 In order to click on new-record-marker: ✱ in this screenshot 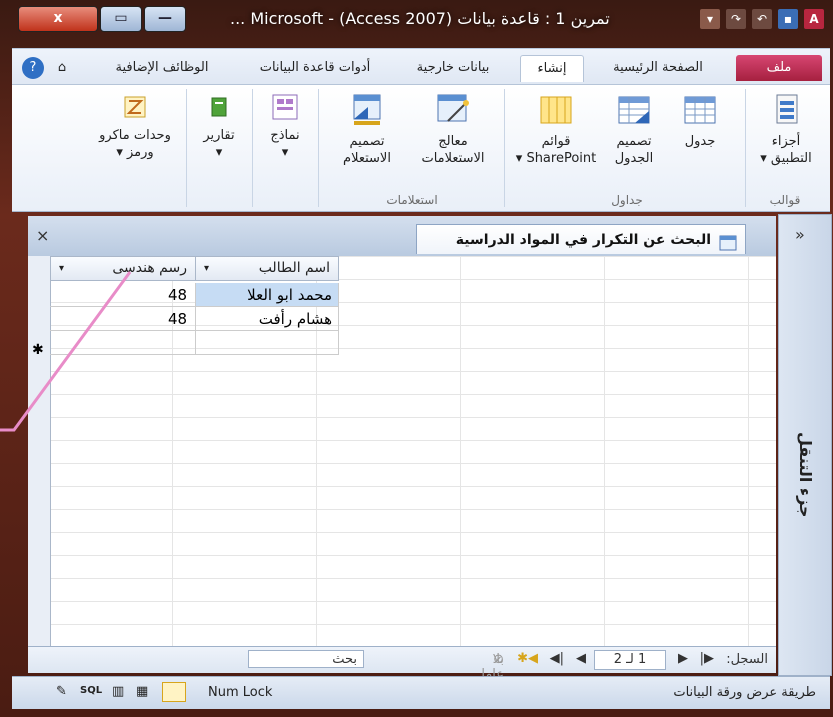, I will do `click(38, 350)`.